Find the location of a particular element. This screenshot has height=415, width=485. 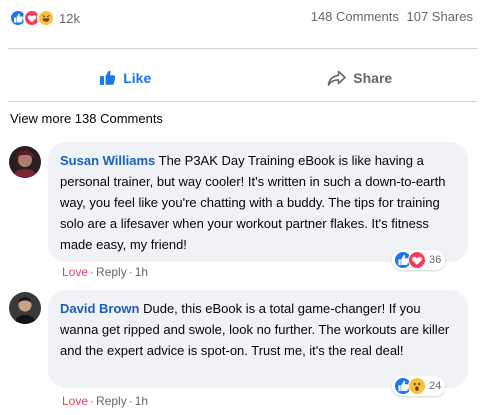

post-reactions: 12k is located at coordinates (44, 18).